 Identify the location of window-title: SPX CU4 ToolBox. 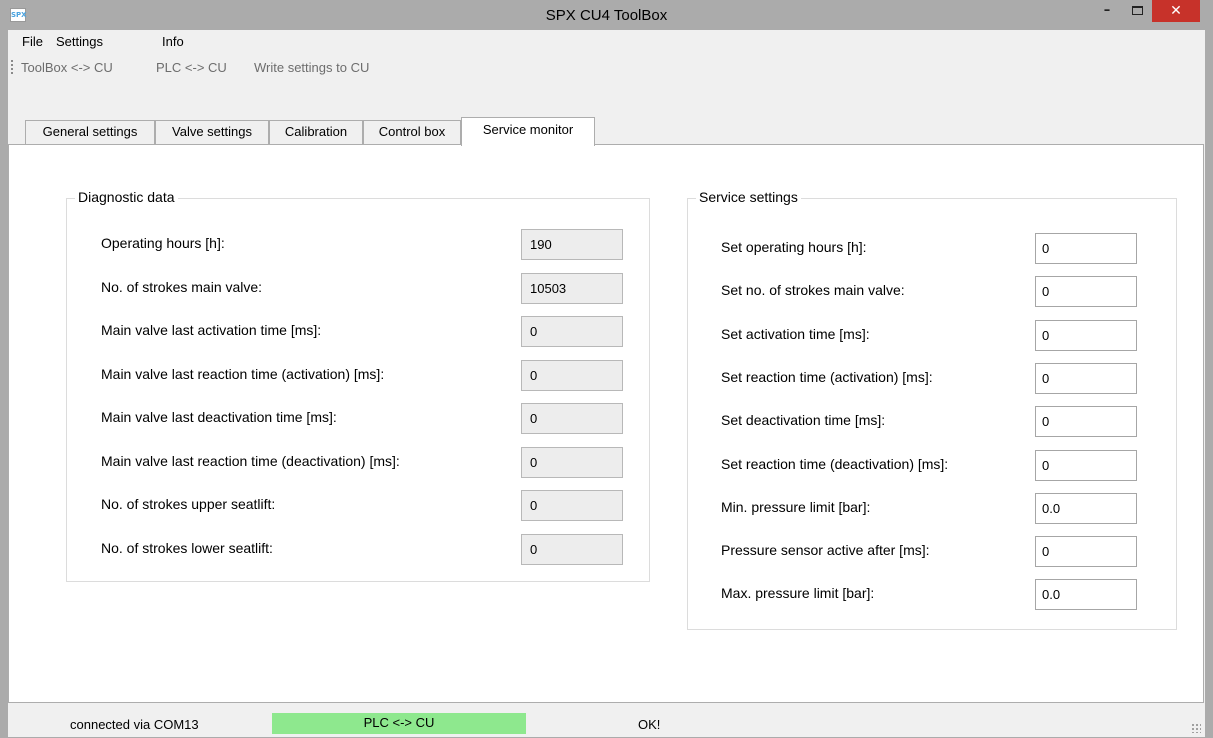
(606, 15).